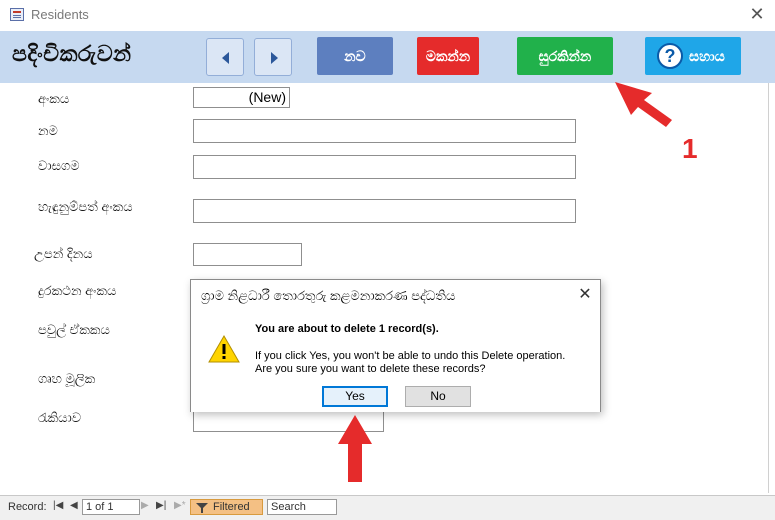  What do you see at coordinates (384, 167) in the screenshot?
I see `residence-field` at bounding box center [384, 167].